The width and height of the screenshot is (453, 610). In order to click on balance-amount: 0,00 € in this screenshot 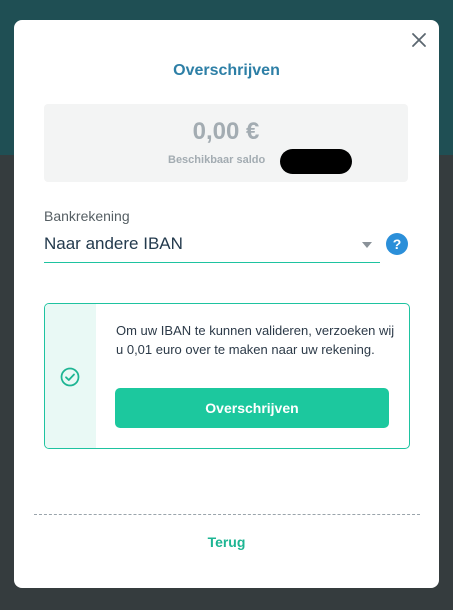, I will do `click(226, 131)`.